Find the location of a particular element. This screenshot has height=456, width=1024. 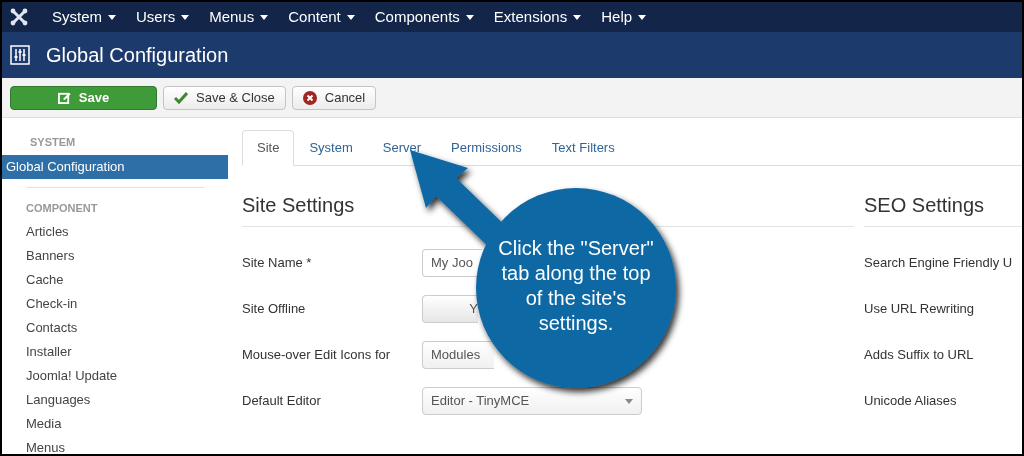

sidebar-item: Media is located at coordinates (115, 424).